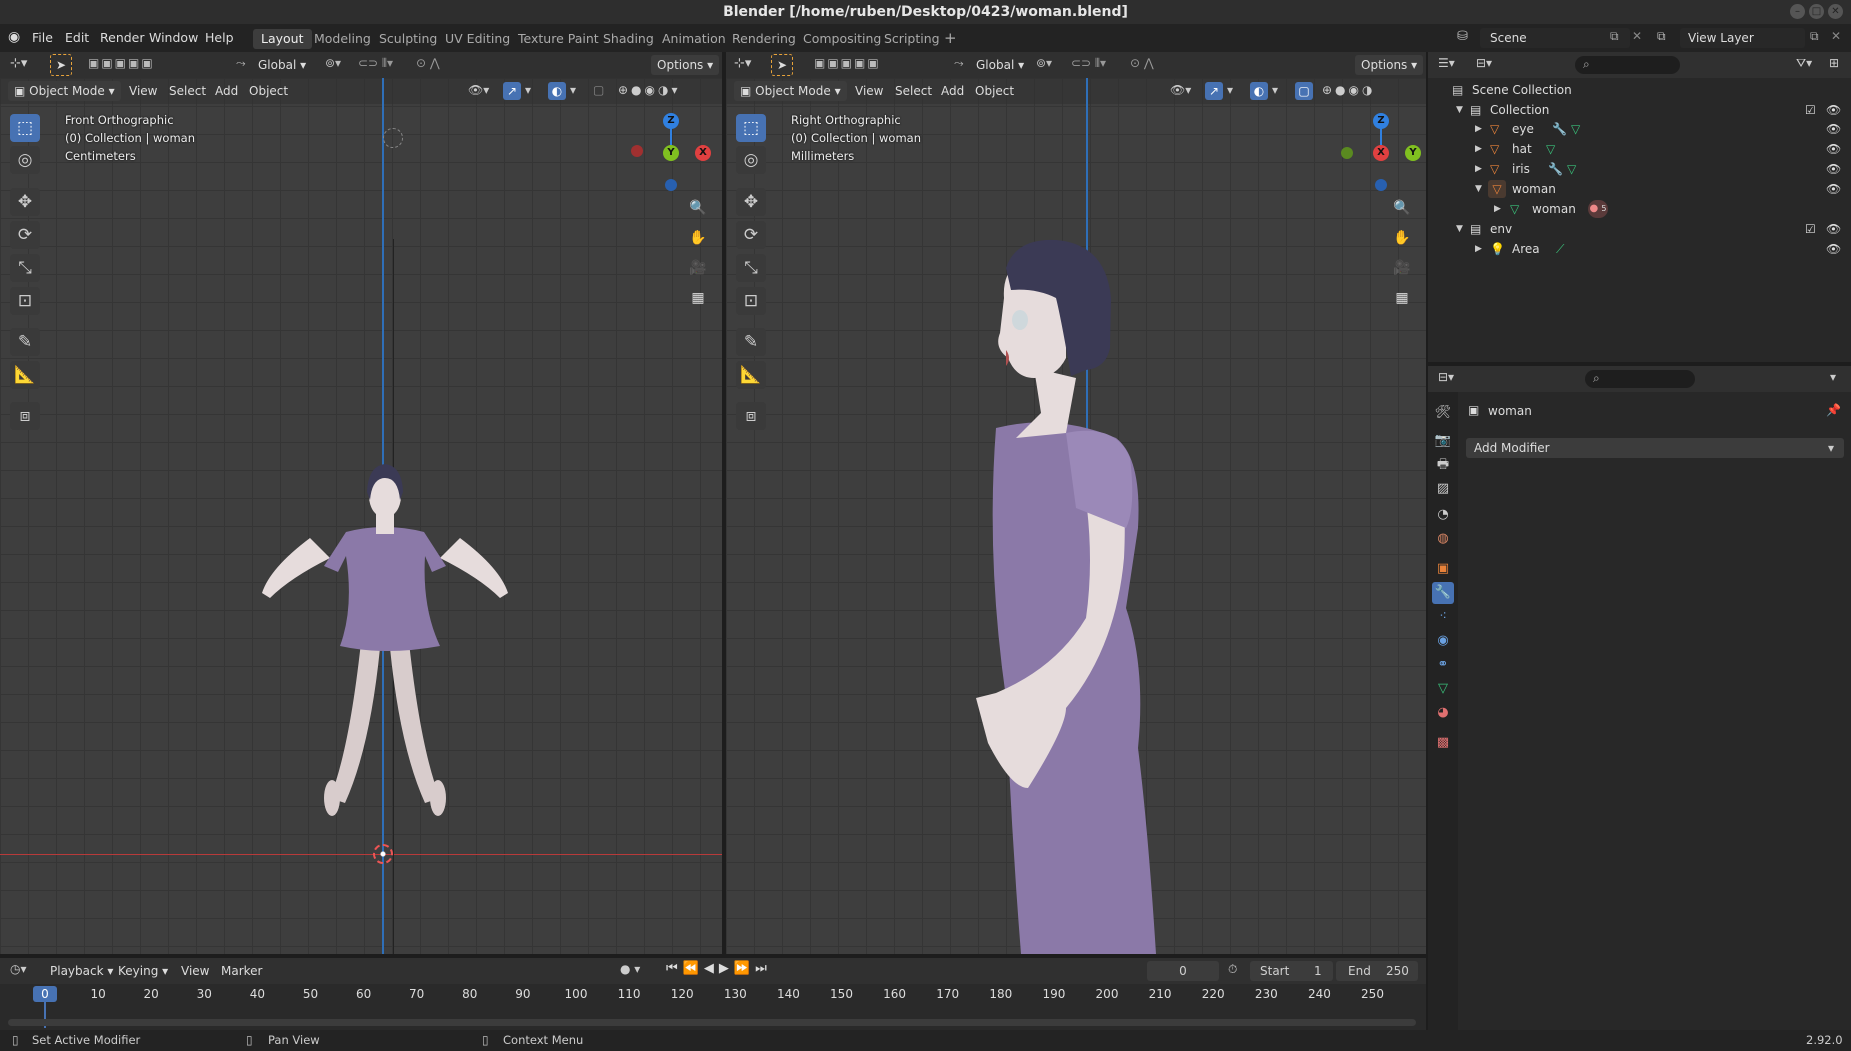 This screenshot has width=1851, height=1051. What do you see at coordinates (790, 91) in the screenshot?
I see `mode-dropdown: ▣ Object Mode ▾` at bounding box center [790, 91].